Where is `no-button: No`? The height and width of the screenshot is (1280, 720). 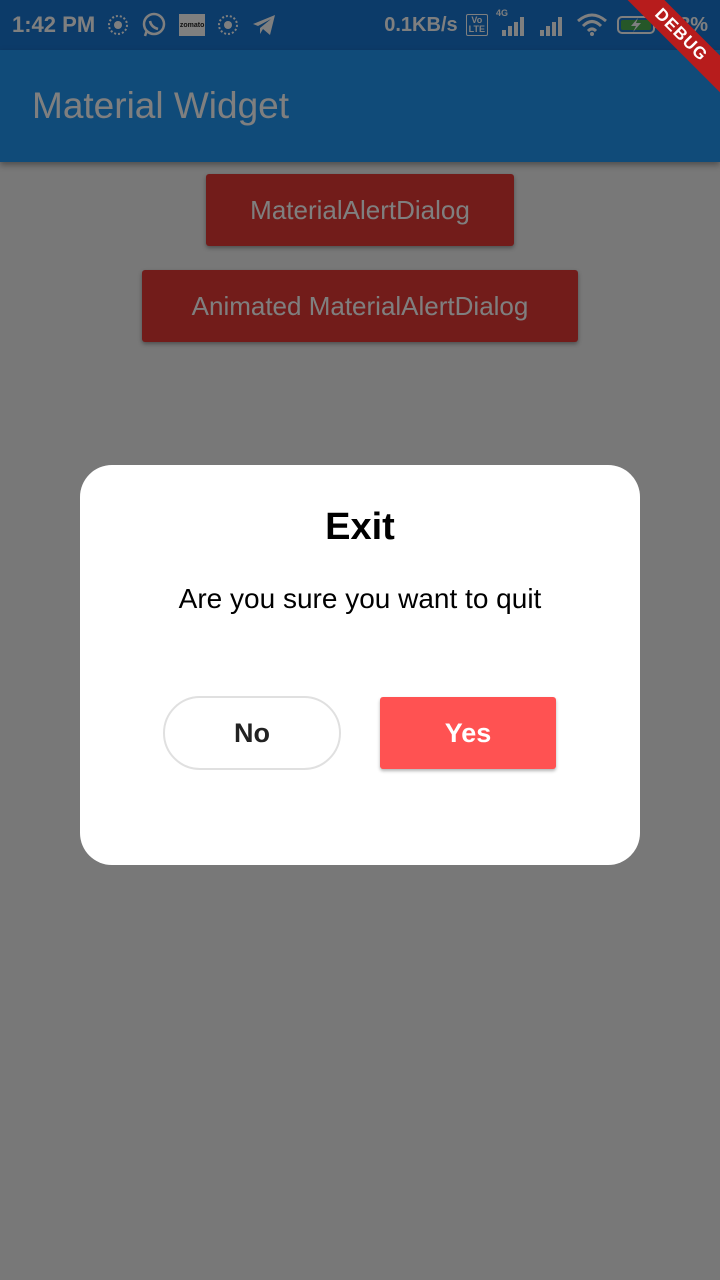 no-button: No is located at coordinates (252, 733).